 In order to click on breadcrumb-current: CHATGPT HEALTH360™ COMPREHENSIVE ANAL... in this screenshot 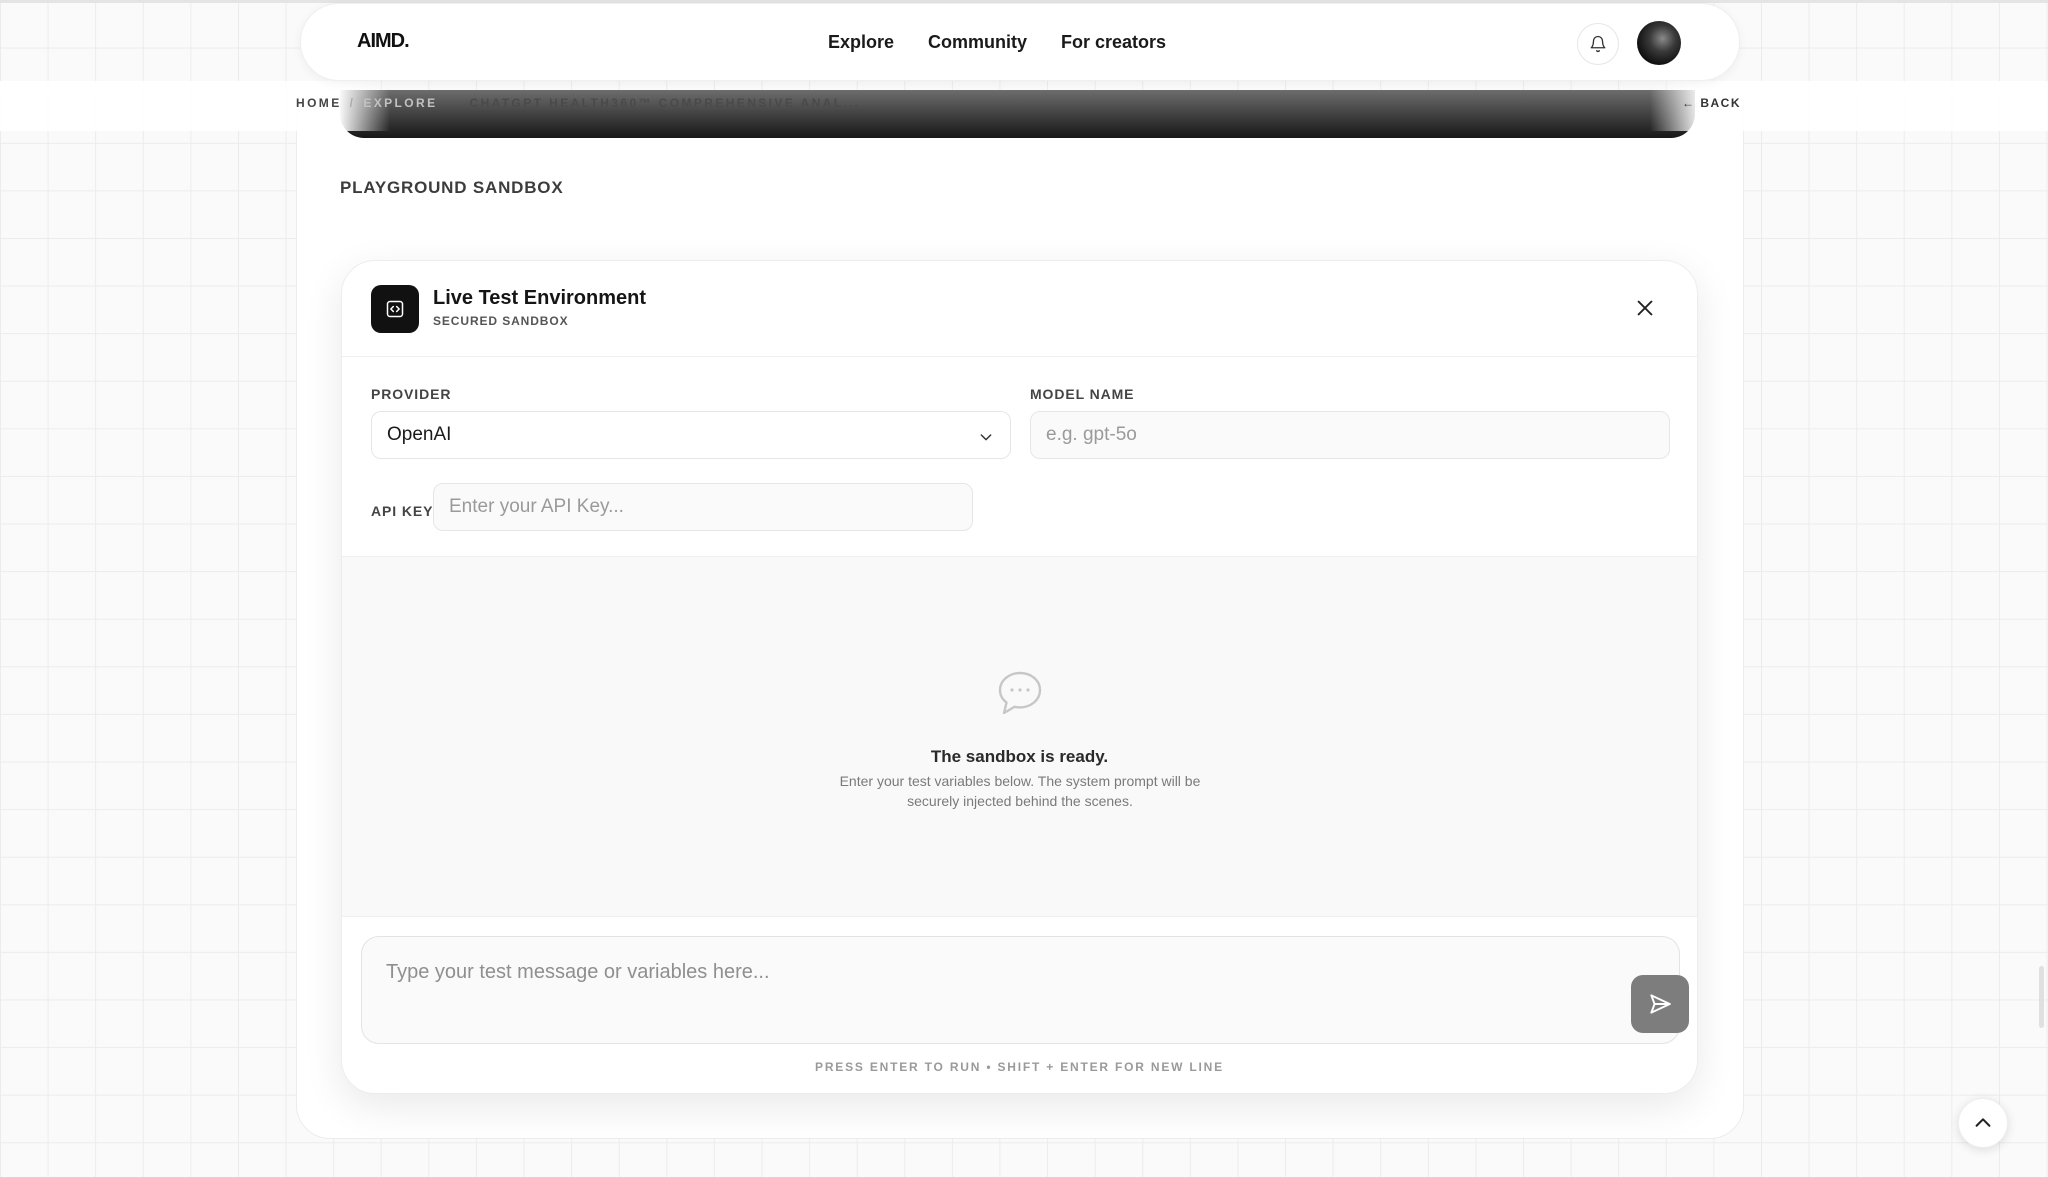, I will do `click(665, 103)`.